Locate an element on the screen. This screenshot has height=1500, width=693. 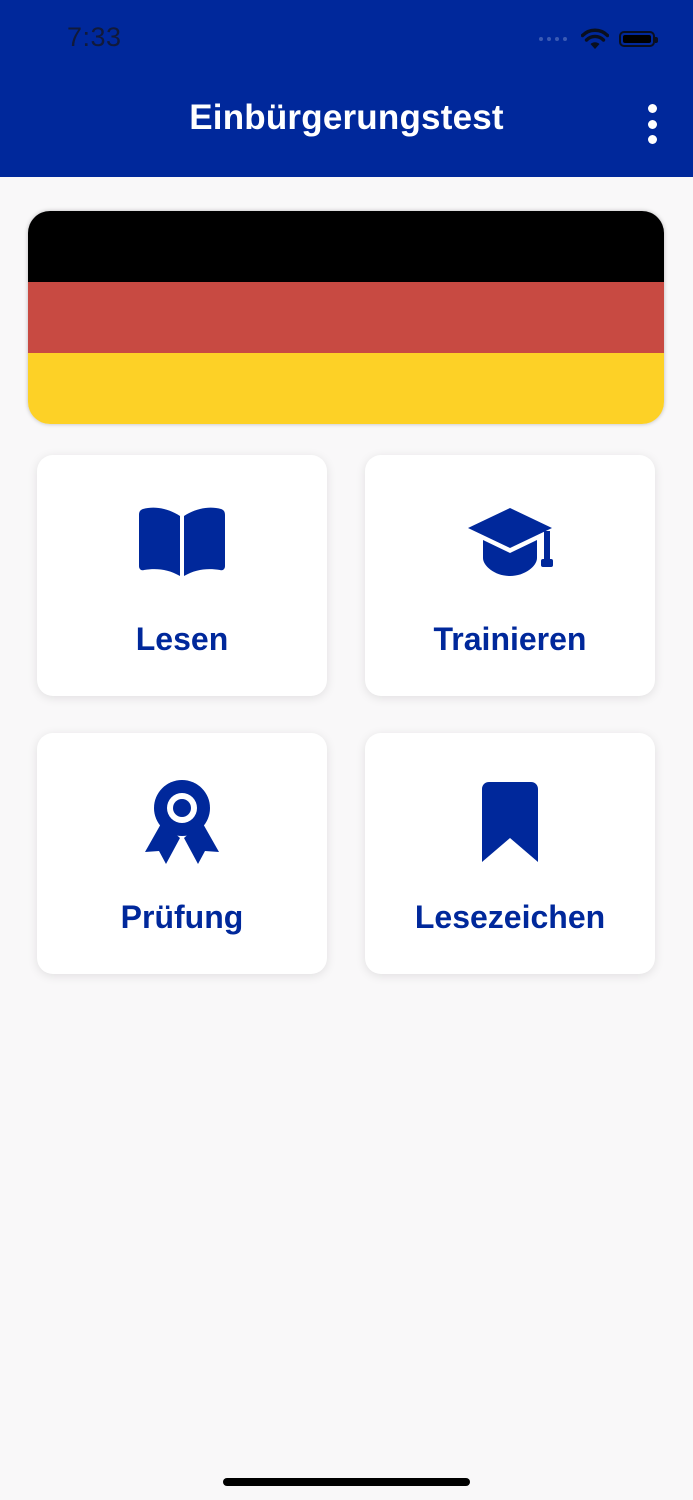
menu-card-trainieren: Trainieren is located at coordinates (510, 575).